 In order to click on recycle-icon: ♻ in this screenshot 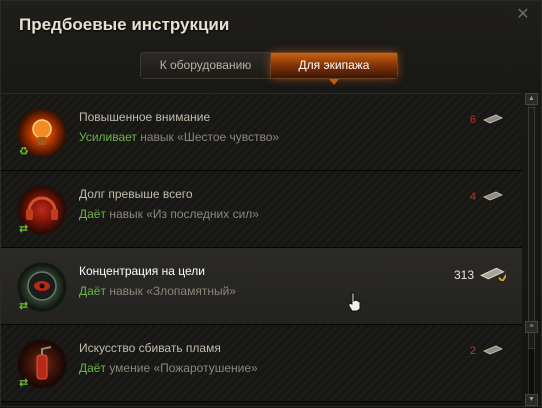, I will do `click(24, 152)`.